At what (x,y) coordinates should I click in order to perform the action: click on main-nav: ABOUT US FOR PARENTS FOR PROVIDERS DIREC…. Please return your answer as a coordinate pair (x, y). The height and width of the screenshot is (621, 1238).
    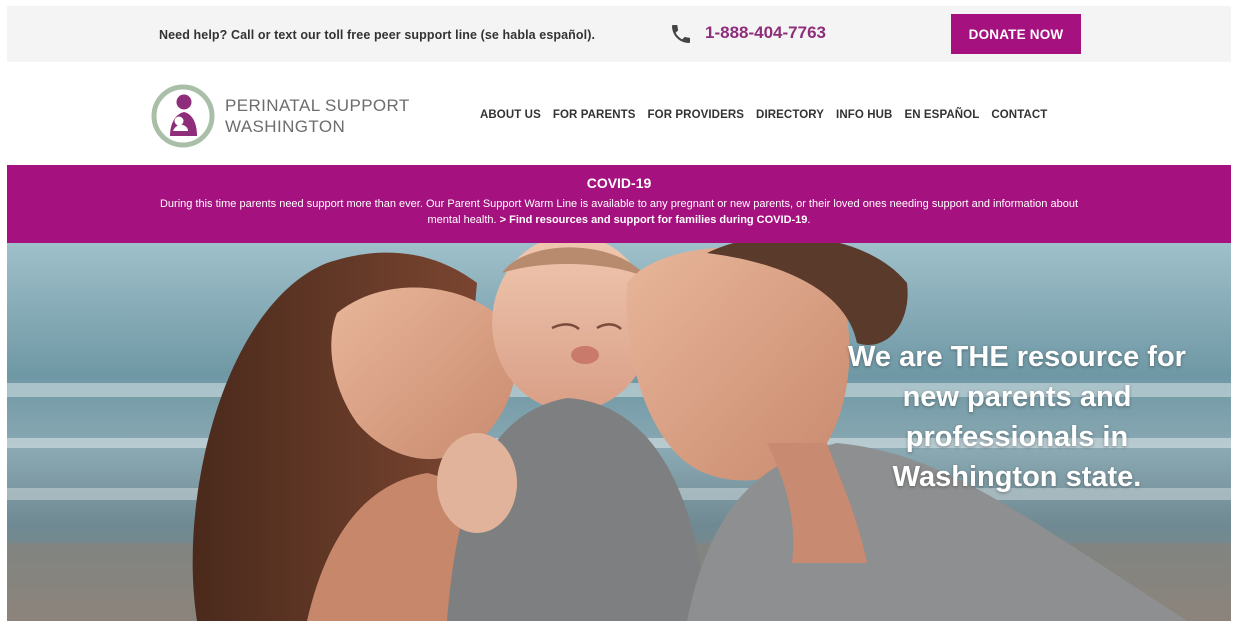
    Looking at the image, I should click on (763, 115).